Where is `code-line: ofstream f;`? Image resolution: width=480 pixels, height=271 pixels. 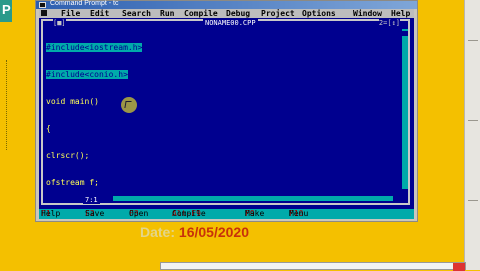
code-line: ofstream f; is located at coordinates (94, 182).